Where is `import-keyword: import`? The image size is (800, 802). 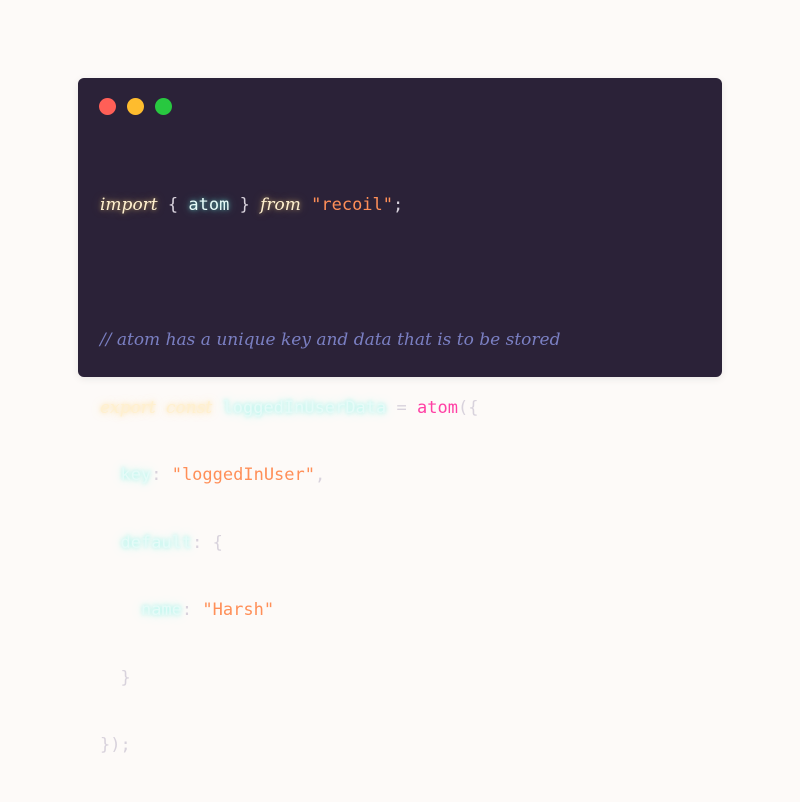
import-keyword: import is located at coordinates (129, 205).